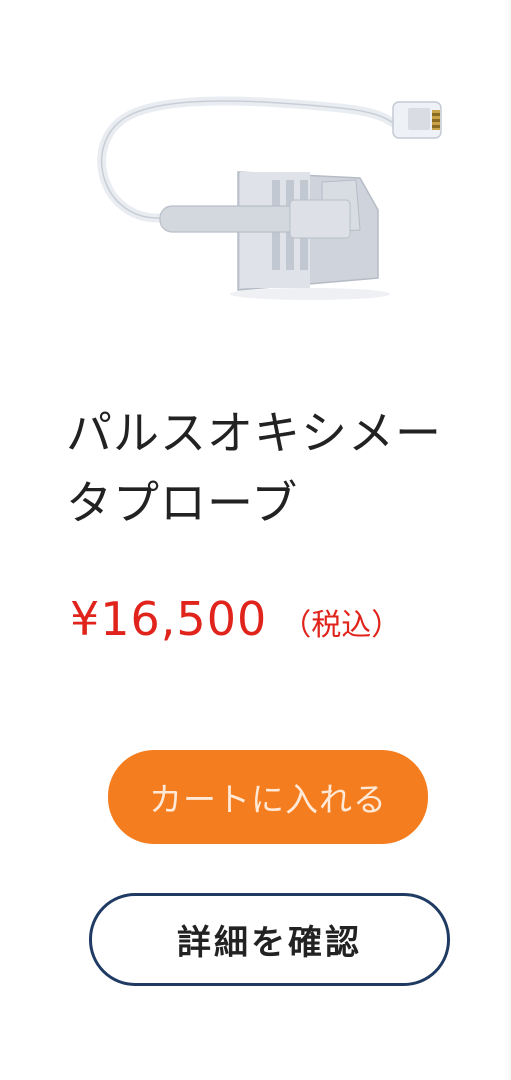 This screenshot has height=1080, width=511. Describe the element at coordinates (268, 799) in the screenshot. I see `add-to-cart-label: カートに入れる` at that location.